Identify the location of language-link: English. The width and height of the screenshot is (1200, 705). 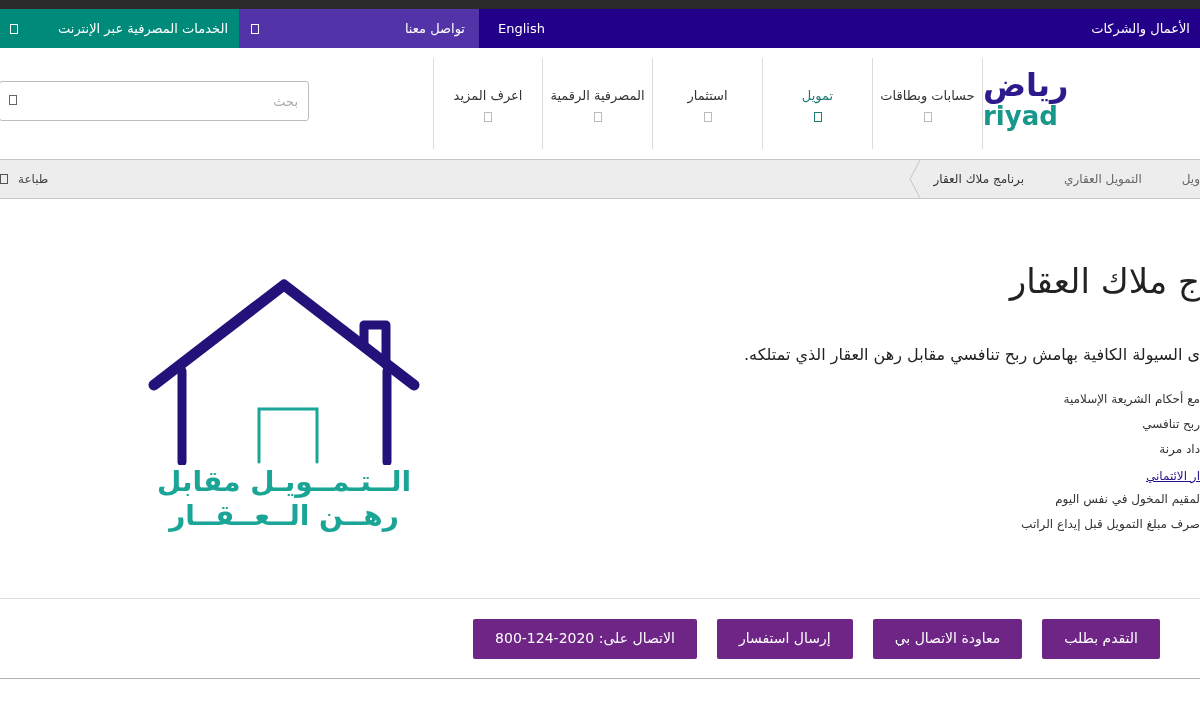
(521, 28).